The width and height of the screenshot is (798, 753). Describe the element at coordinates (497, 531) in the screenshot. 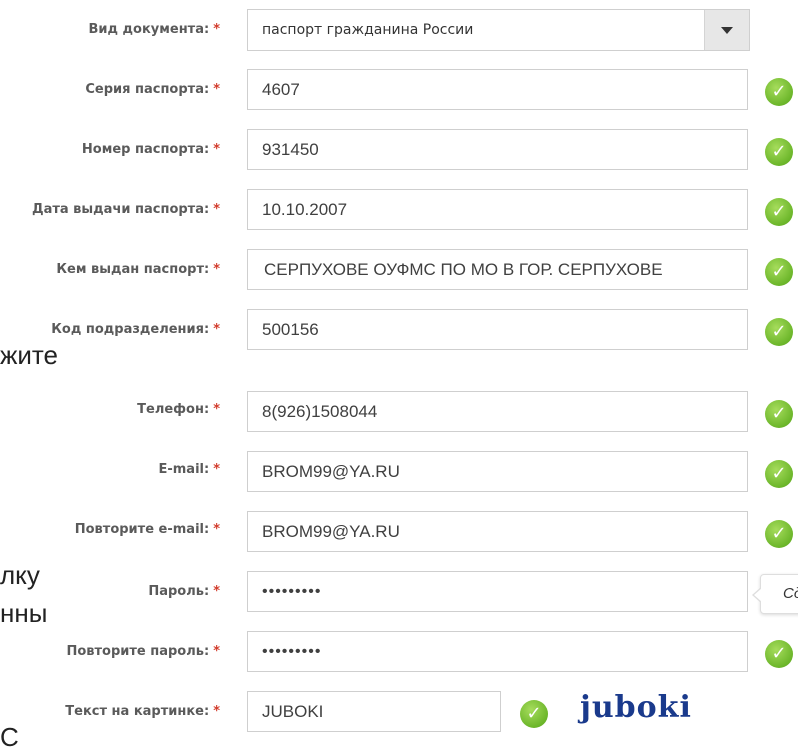

I see `email-repeat-field: BROM99@YA.RU` at that location.